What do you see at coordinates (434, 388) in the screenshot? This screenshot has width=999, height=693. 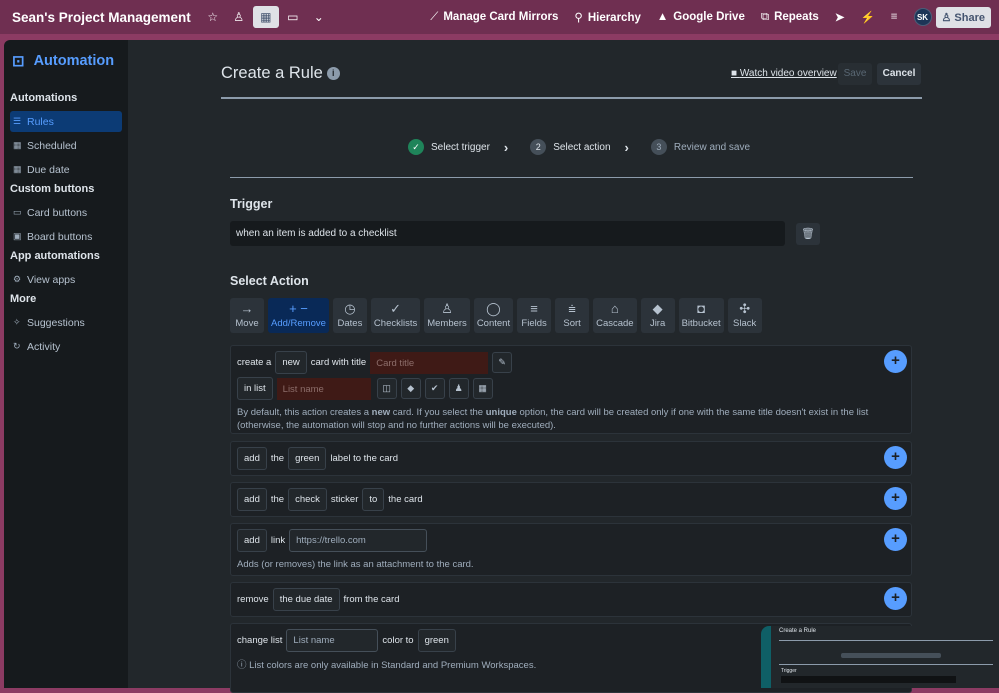 I see `check-icon: ✔` at bounding box center [434, 388].